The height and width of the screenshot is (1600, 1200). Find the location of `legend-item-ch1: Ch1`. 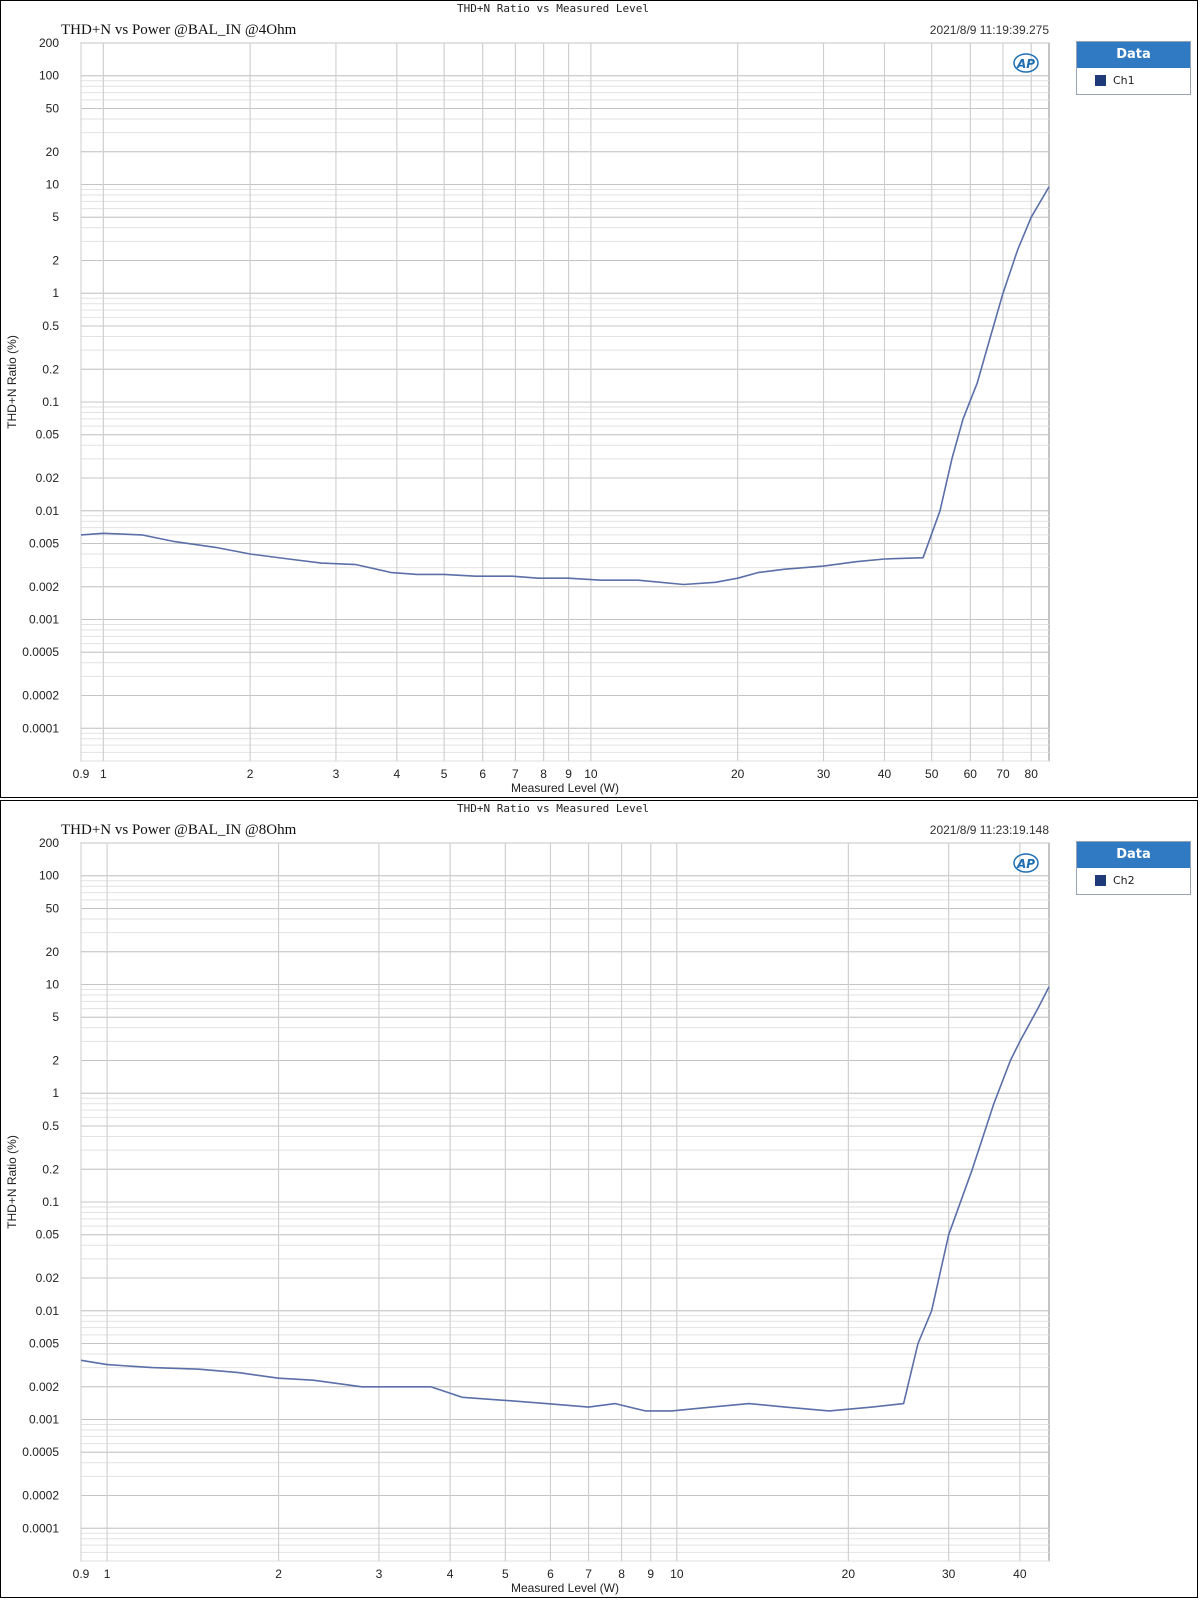

legend-item-ch1: Ch1 is located at coordinates (1133, 81).